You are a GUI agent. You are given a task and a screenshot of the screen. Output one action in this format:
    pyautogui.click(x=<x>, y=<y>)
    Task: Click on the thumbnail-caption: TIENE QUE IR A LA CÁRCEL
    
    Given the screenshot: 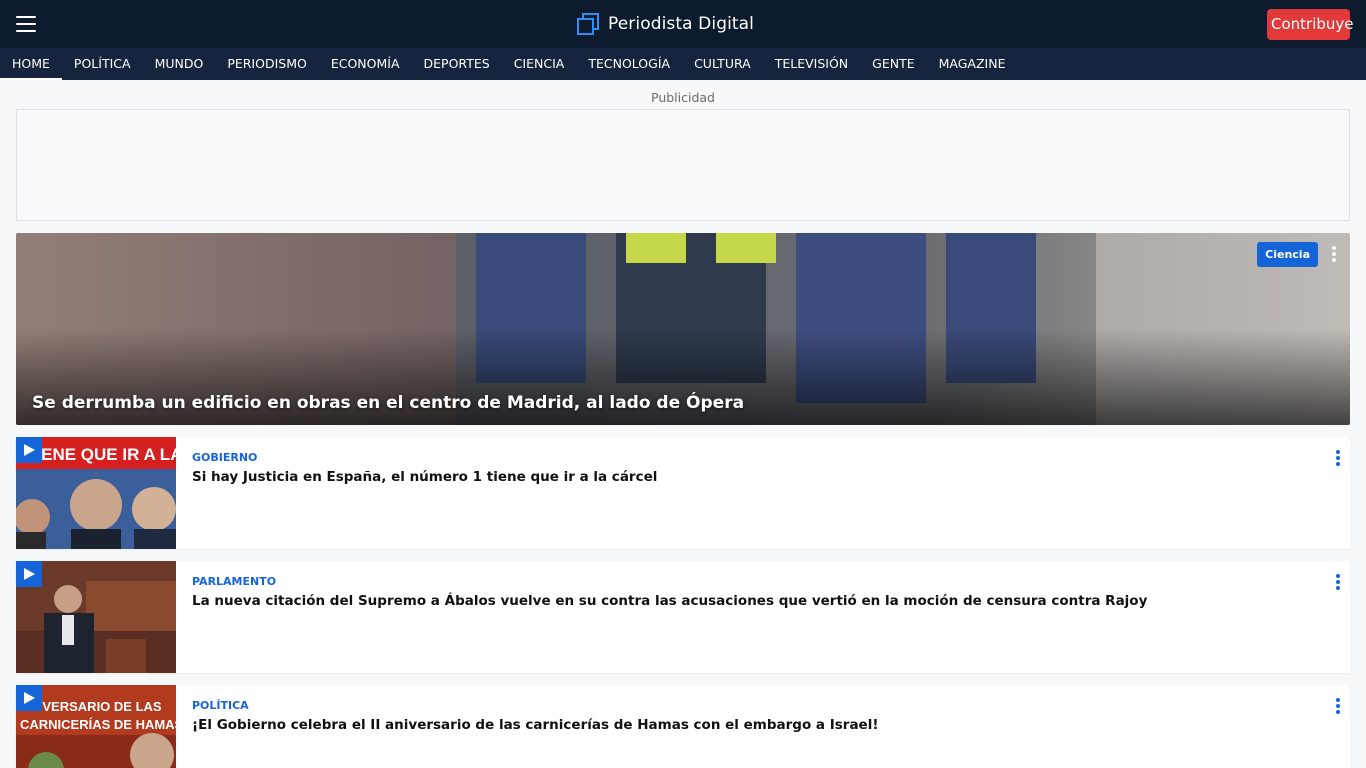 What is the action you would take?
    pyautogui.click(x=101, y=454)
    